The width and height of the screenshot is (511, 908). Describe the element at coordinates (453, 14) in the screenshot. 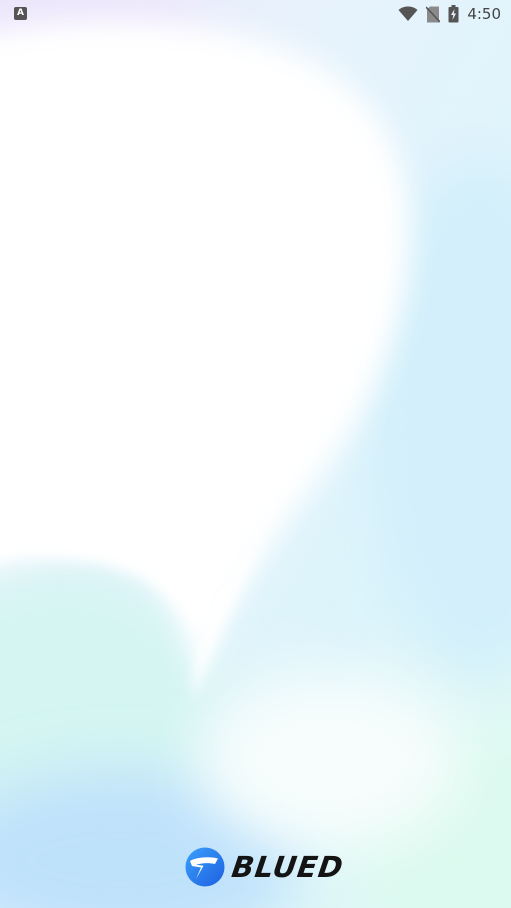

I see `battery-charging-icon` at that location.